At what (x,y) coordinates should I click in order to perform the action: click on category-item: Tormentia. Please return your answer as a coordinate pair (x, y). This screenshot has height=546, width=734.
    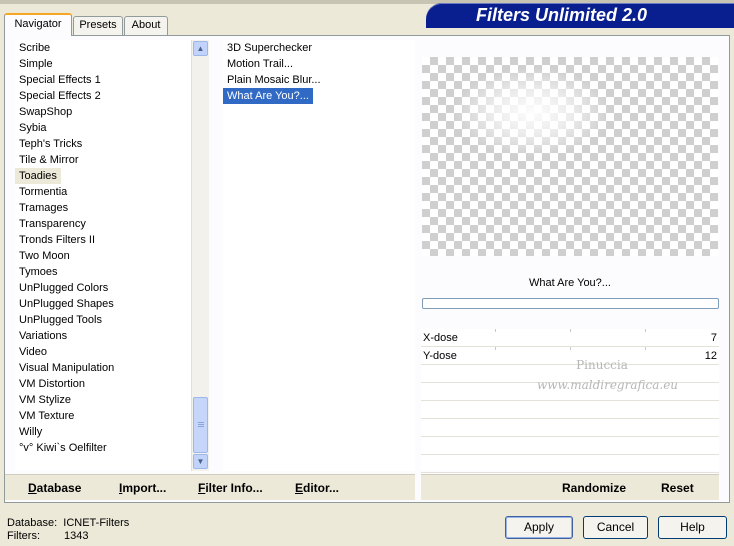
    Looking at the image, I should click on (43, 192).